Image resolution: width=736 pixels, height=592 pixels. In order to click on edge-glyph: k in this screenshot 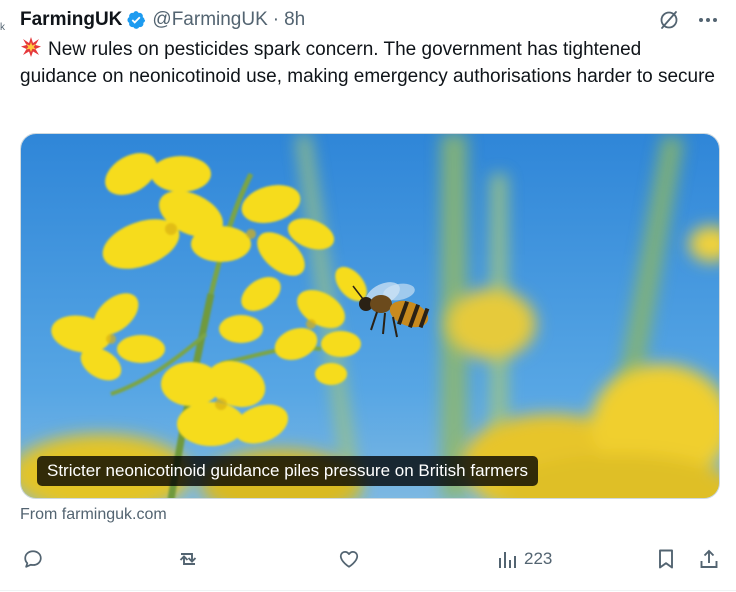, I will do `click(2, 27)`.